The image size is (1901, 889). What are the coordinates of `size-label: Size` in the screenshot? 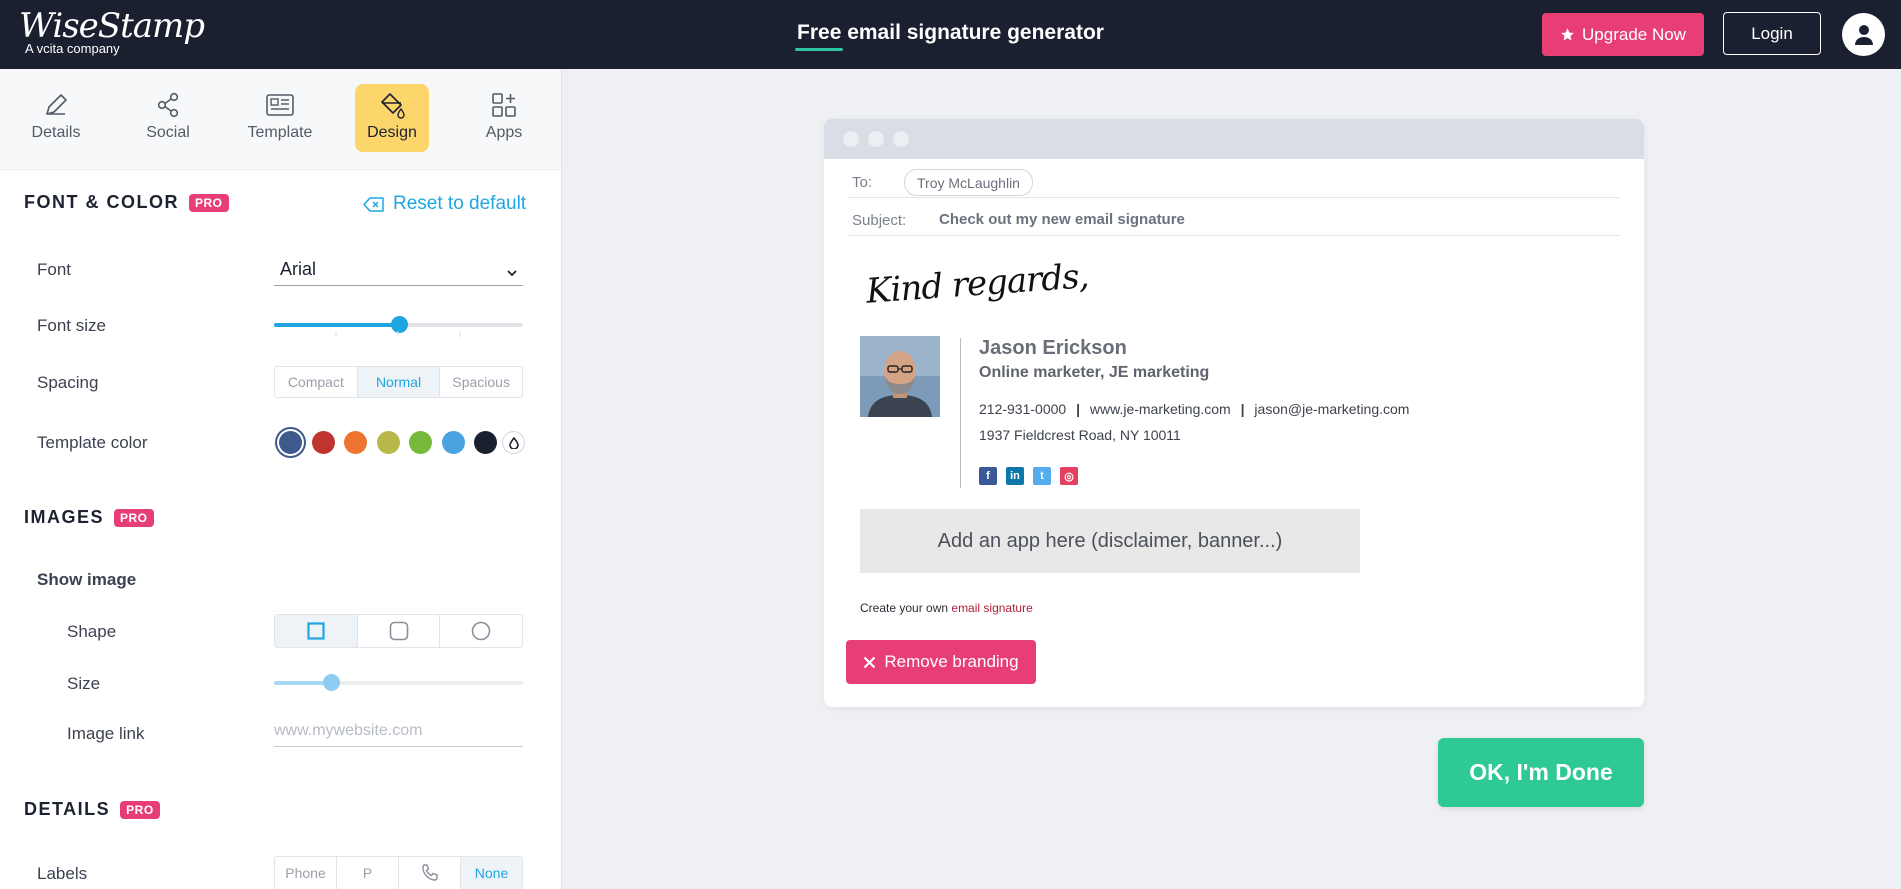 It's located at (84, 683).